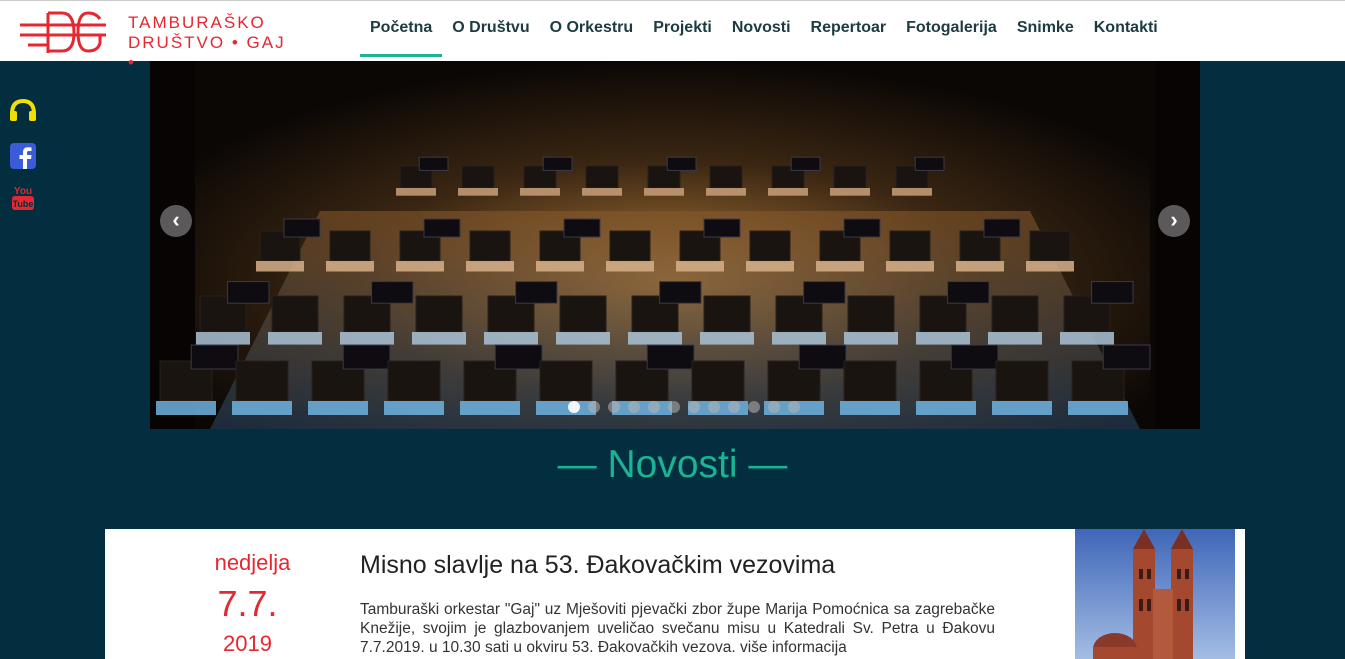  What do you see at coordinates (682, 29) in the screenshot?
I see `nav-item-projekti: Projekti` at bounding box center [682, 29].